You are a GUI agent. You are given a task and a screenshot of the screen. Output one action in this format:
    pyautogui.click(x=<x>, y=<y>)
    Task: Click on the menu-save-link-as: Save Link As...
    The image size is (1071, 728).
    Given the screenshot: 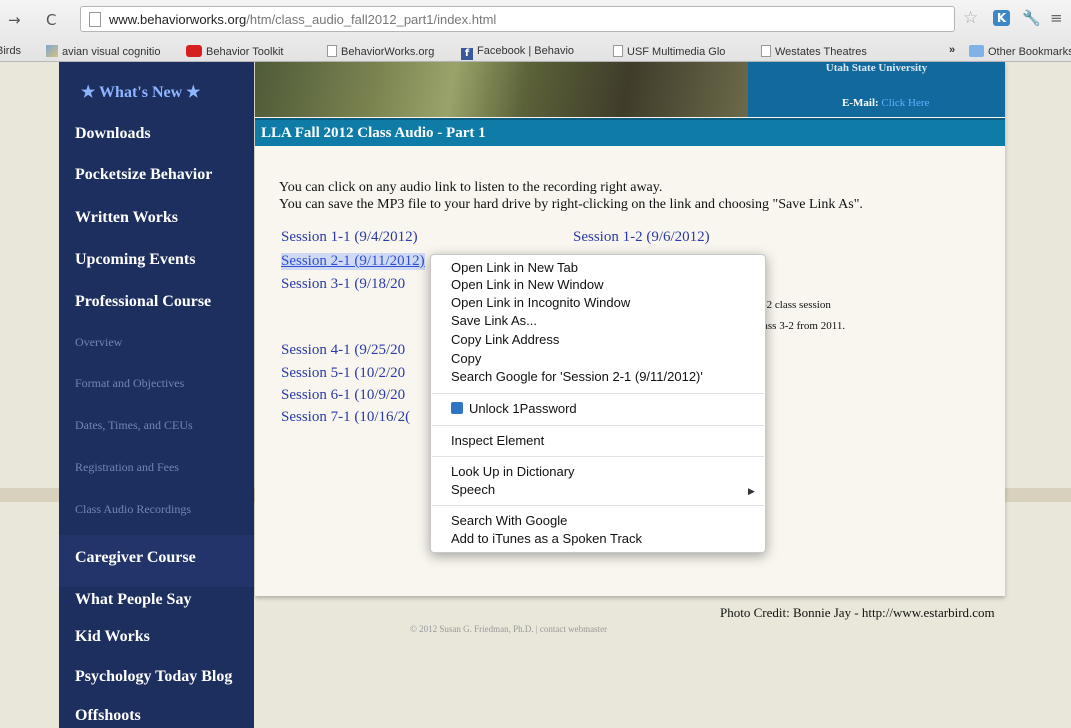 What is the action you would take?
    pyautogui.click(x=494, y=320)
    